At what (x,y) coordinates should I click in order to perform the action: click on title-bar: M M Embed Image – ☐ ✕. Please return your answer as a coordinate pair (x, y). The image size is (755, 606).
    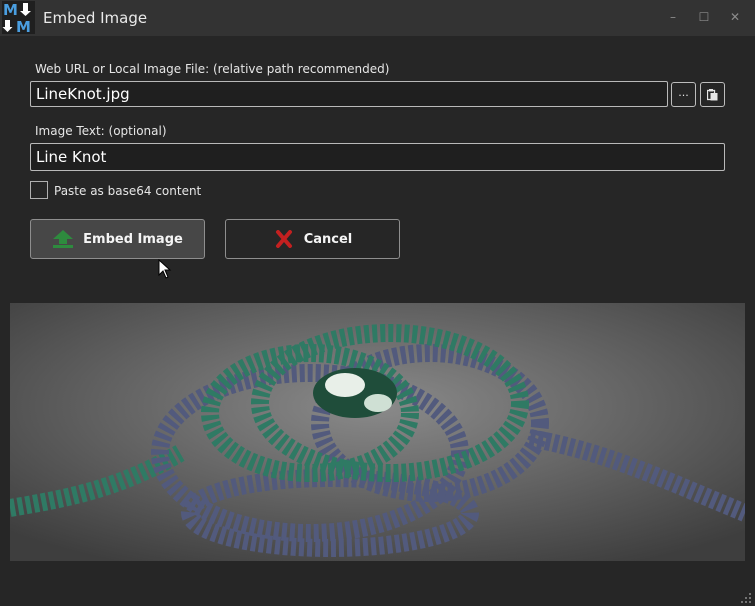
    Looking at the image, I should click on (377, 18).